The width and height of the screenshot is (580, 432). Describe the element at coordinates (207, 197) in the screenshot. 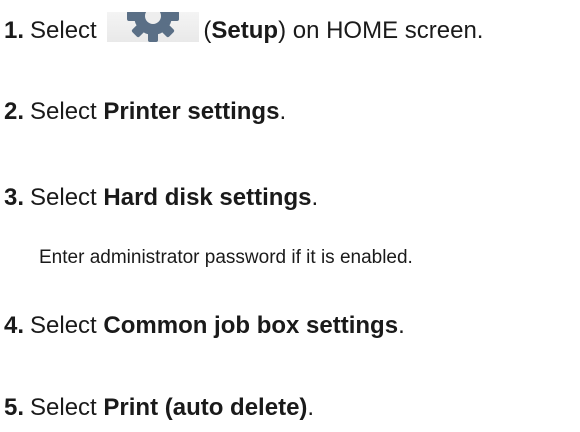

I see `step-emphasis: Hard disk settings` at that location.